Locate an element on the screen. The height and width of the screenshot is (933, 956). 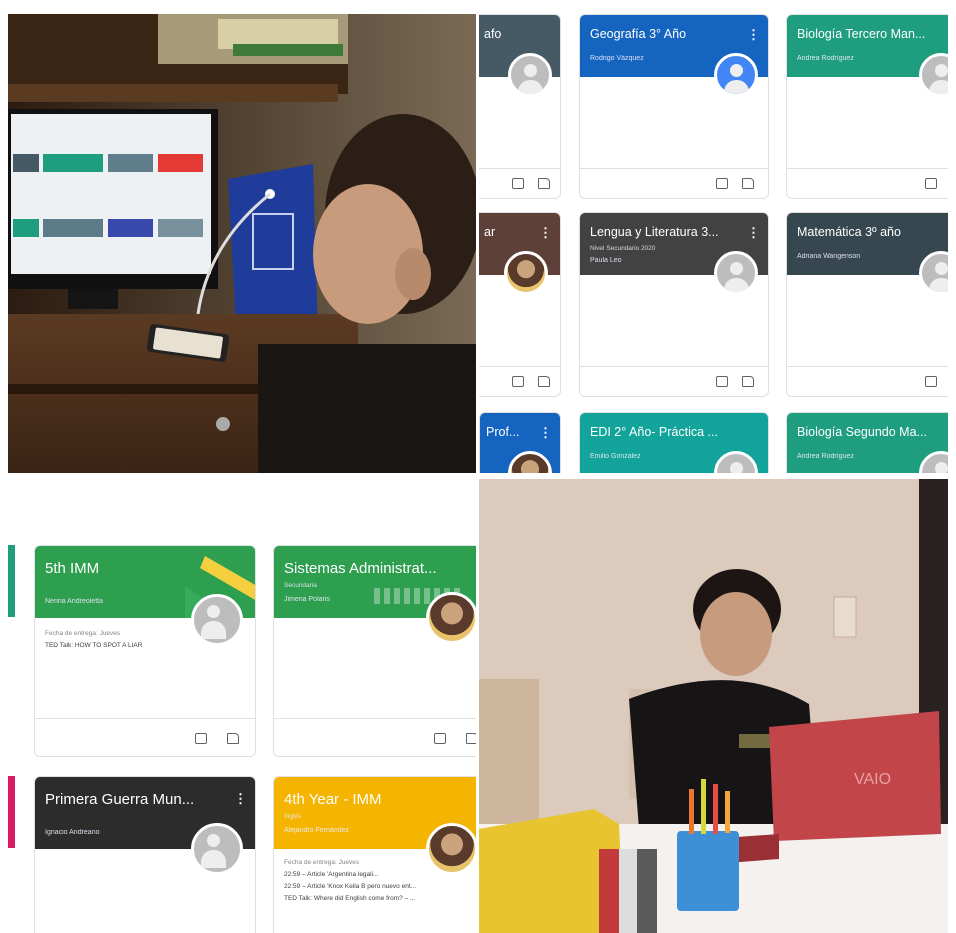
assignment-link: TED Talk: HOW TO SPOT A LIAR is located at coordinates (93, 645).